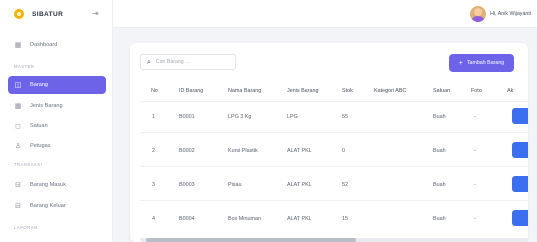 The width and height of the screenshot is (537, 242). Describe the element at coordinates (48, 185) in the screenshot. I see `sidebar-item-label: Barang Masuk` at that location.